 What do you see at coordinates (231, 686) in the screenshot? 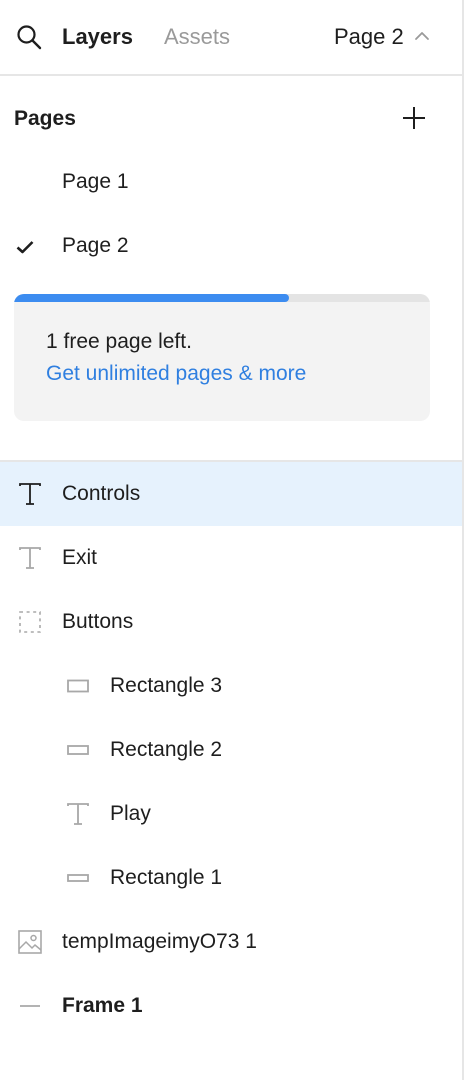
I see `layer-item-rectangle-3: Rectangle 3` at bounding box center [231, 686].